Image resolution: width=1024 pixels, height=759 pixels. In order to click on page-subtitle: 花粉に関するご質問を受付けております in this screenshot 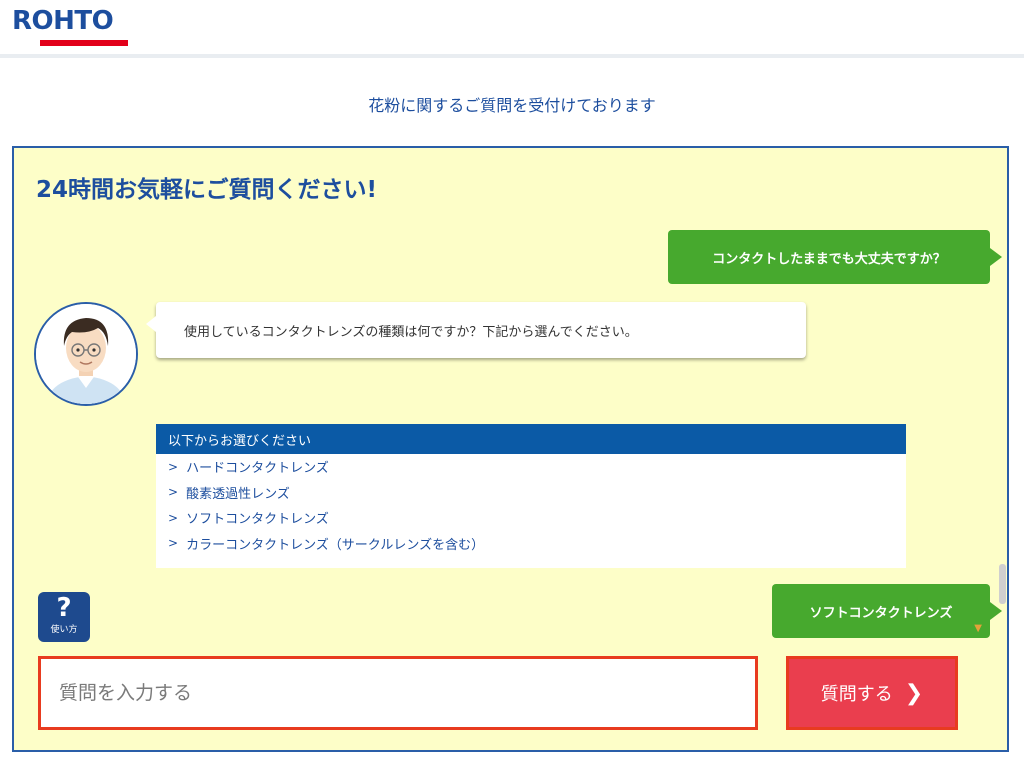, I will do `click(512, 105)`.